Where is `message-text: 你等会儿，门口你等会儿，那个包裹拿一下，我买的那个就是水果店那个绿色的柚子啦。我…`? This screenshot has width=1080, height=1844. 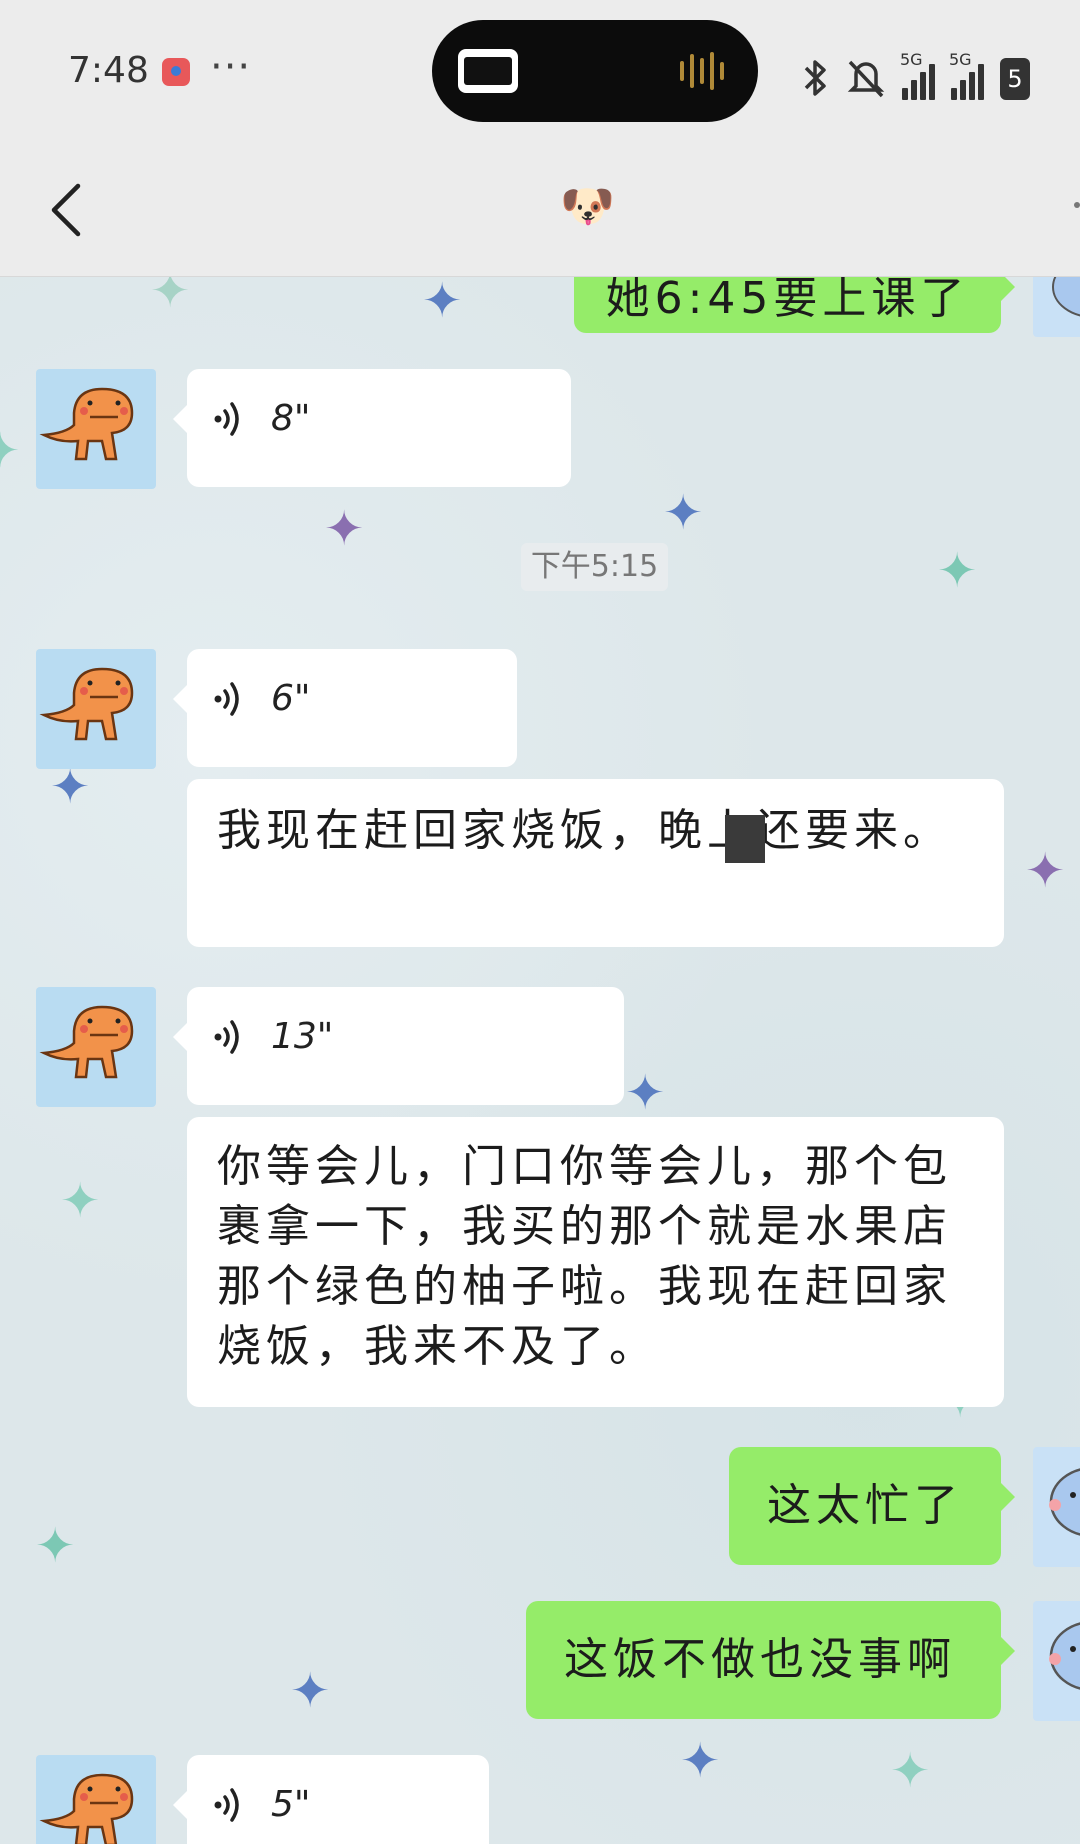
message-text: 你等会儿，门口你等会儿，那个包裹拿一下，我买的那个就是水果店那个绿色的柚子啦。我… is located at coordinates (584, 1256).